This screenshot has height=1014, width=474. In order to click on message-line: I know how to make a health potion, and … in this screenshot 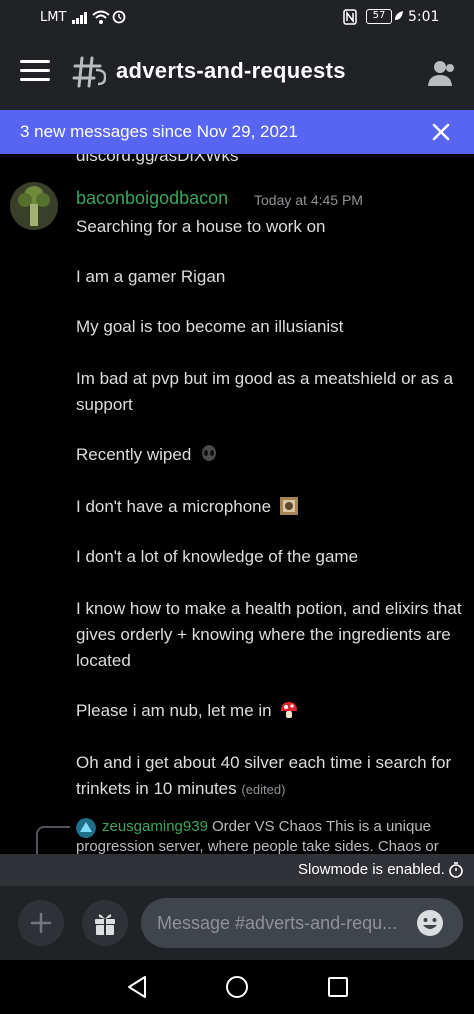, I will do `click(269, 634)`.